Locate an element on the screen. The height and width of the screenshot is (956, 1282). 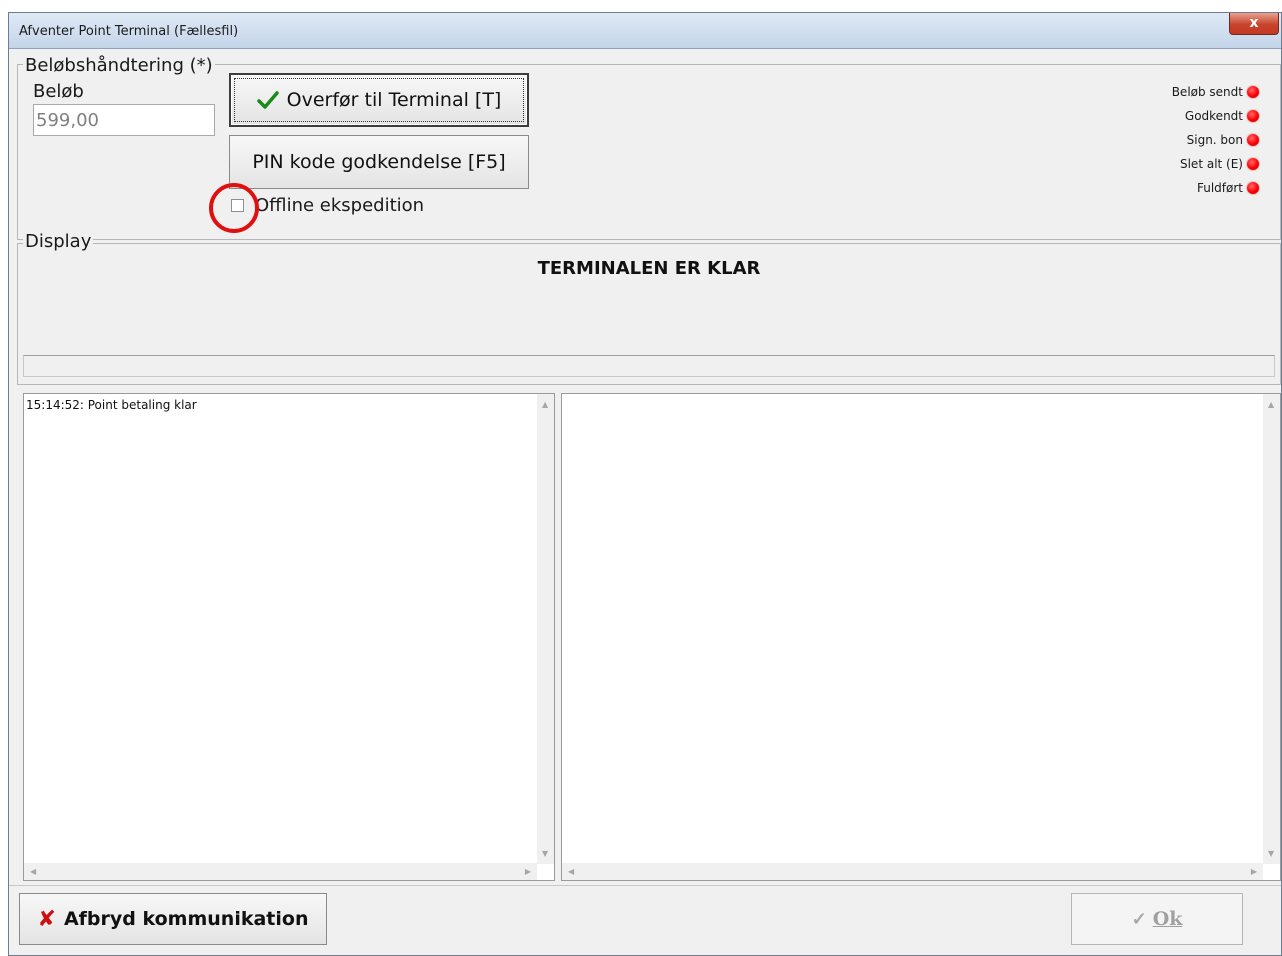
pin-button-label: PIN kode godkendelse [F5] is located at coordinates (379, 162).